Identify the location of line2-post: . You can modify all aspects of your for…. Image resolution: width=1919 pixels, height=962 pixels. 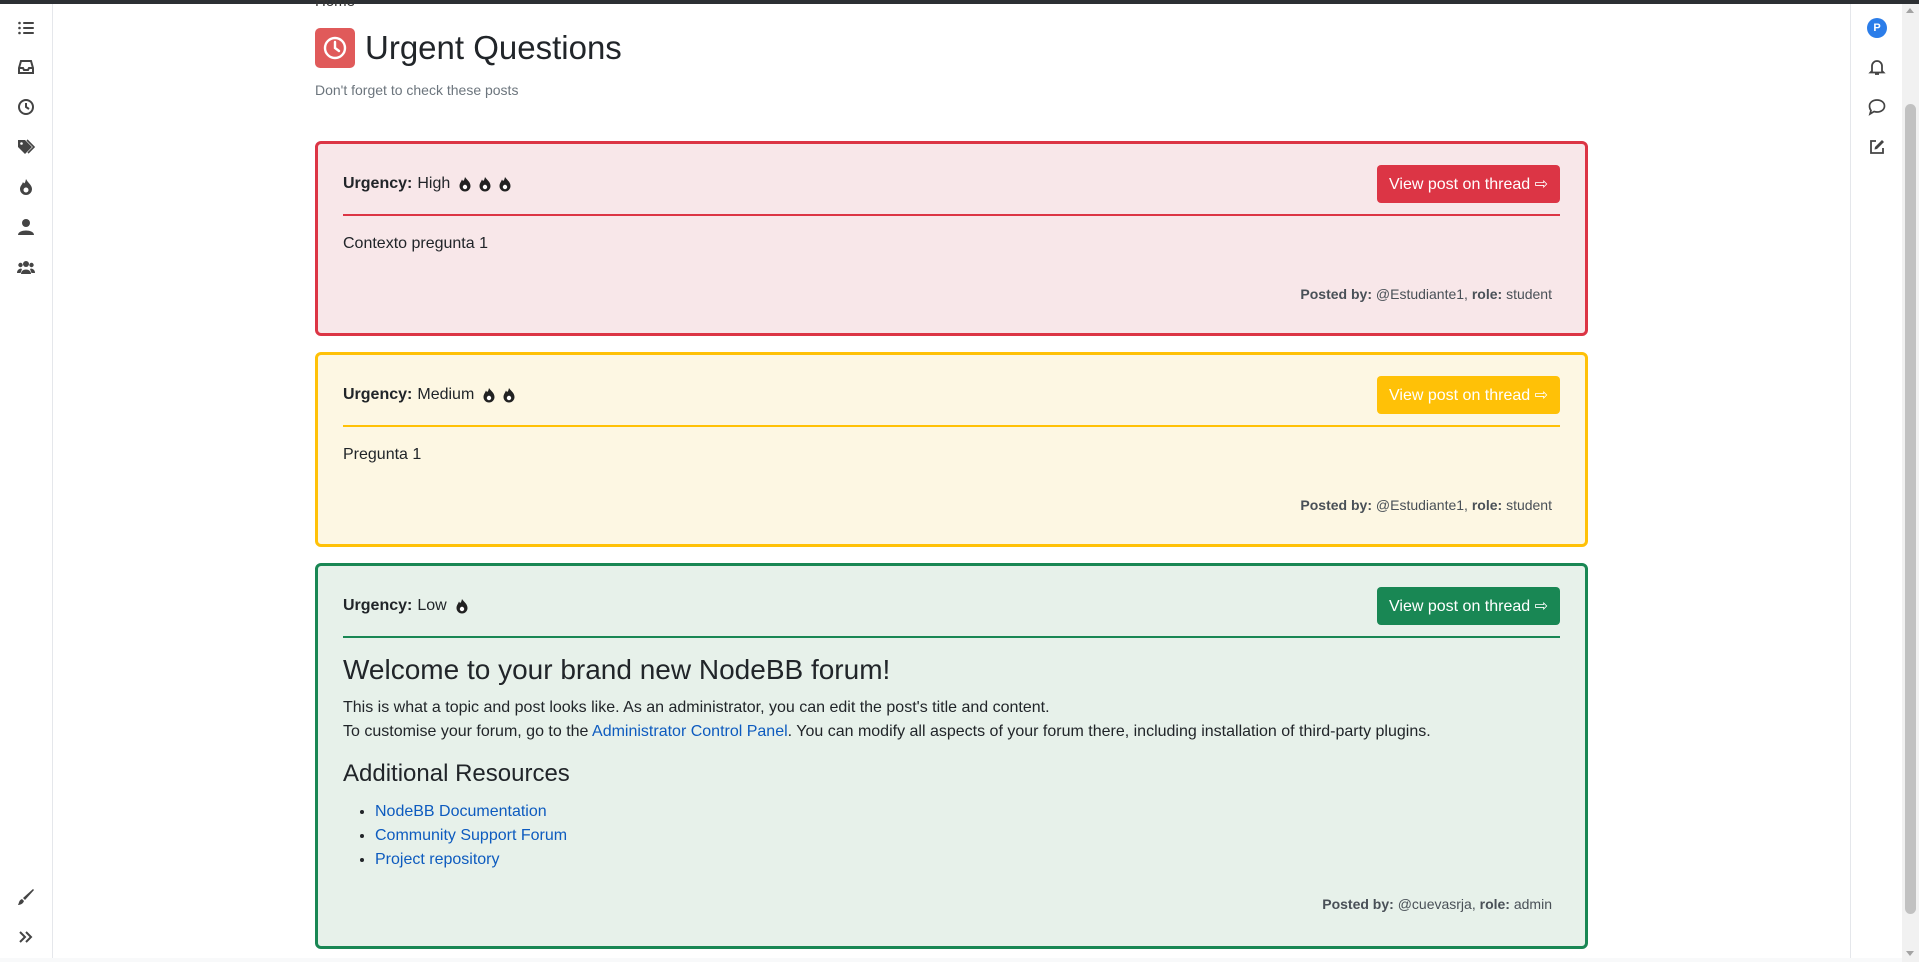
(1109, 731).